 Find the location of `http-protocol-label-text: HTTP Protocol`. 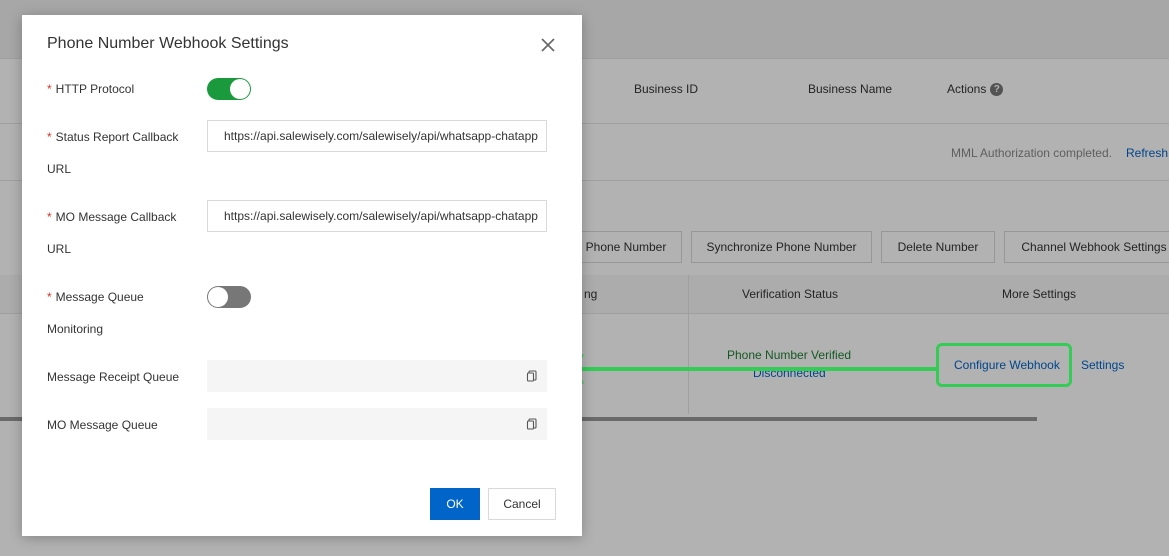

http-protocol-label-text: HTTP Protocol is located at coordinates (95, 89).